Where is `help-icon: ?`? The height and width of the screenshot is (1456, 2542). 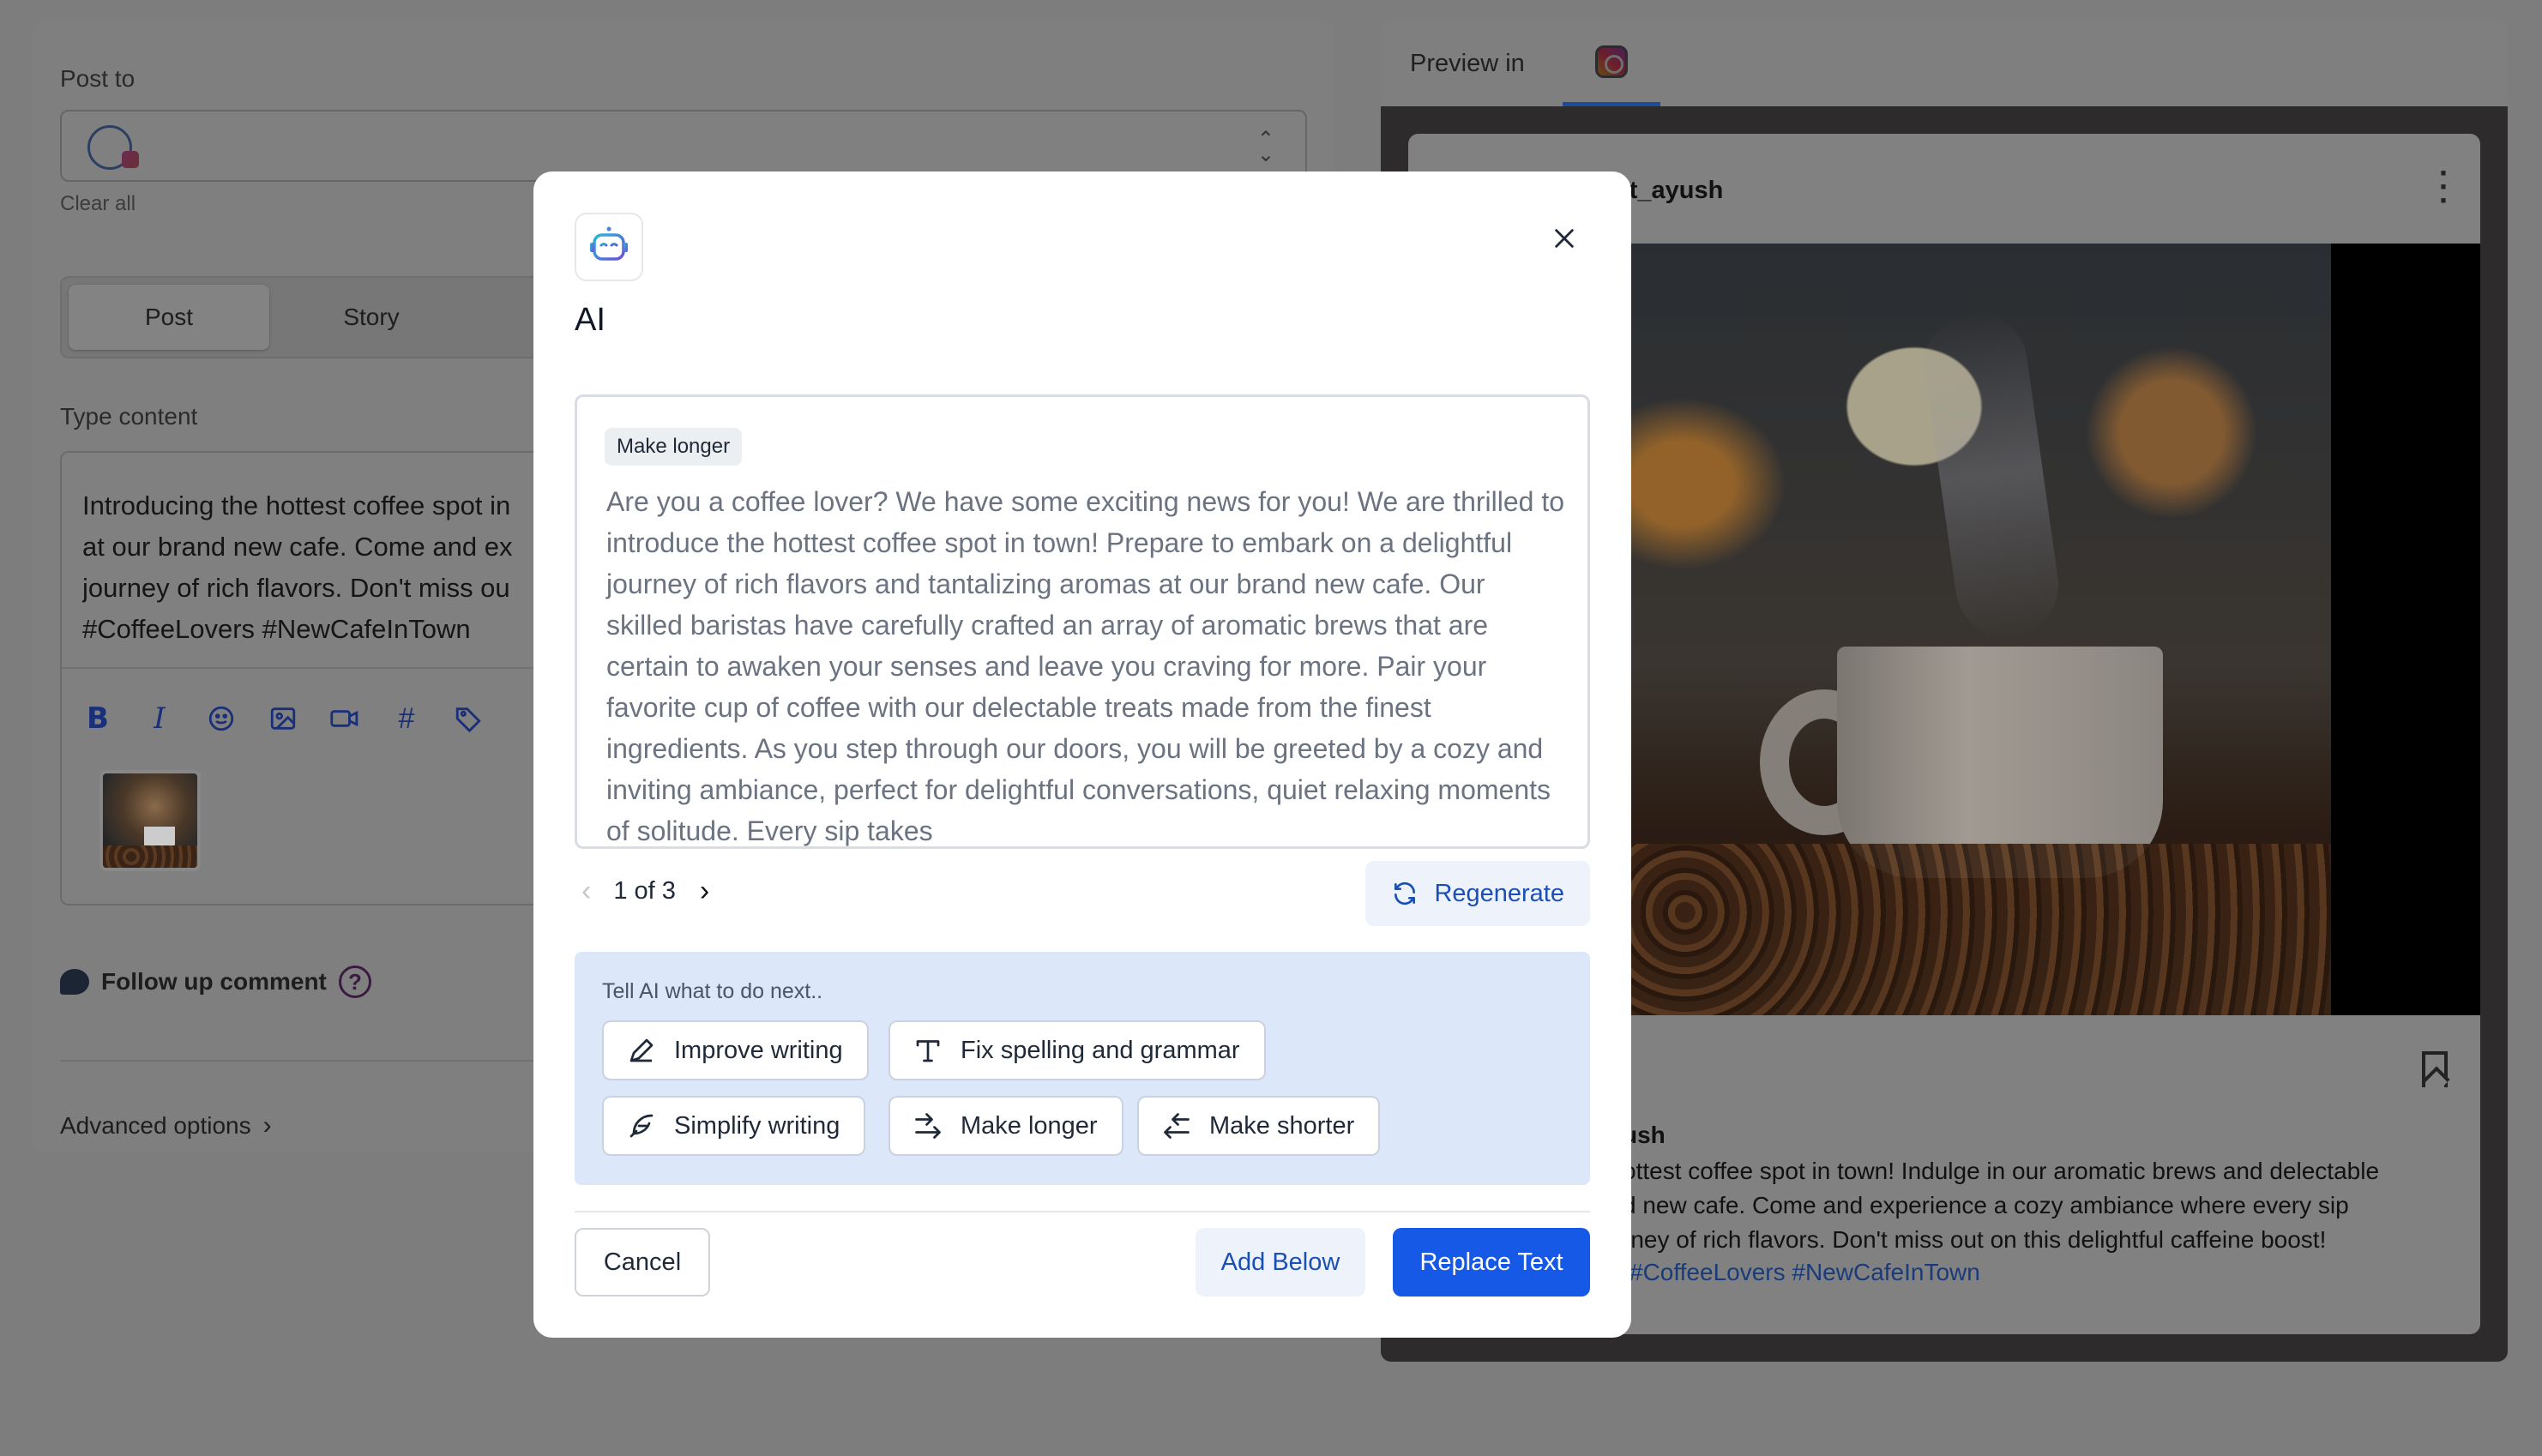 help-icon: ? is located at coordinates (355, 982).